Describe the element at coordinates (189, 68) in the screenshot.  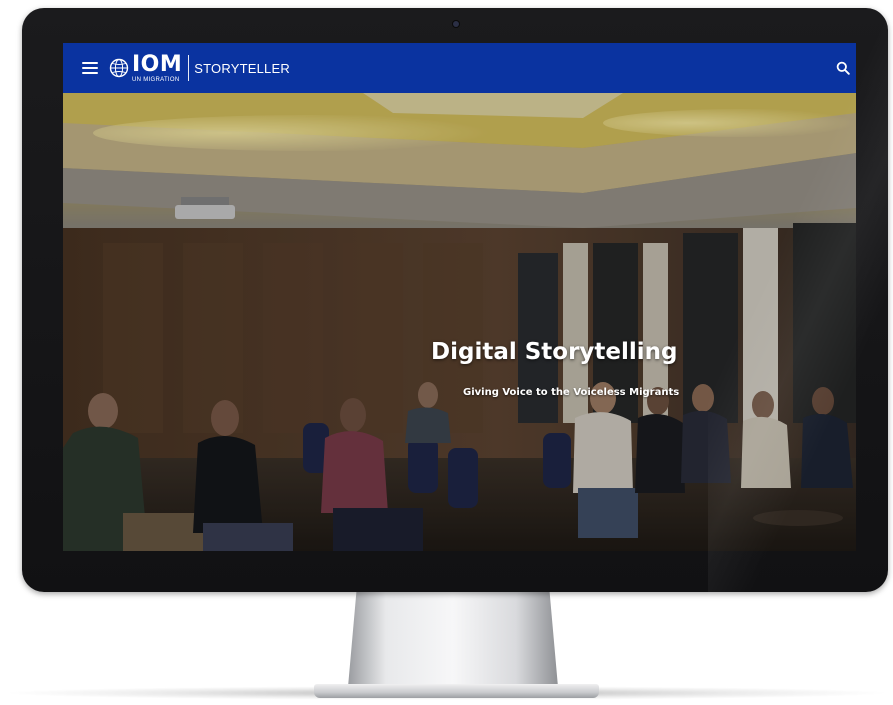
I see `logo-divider` at that location.